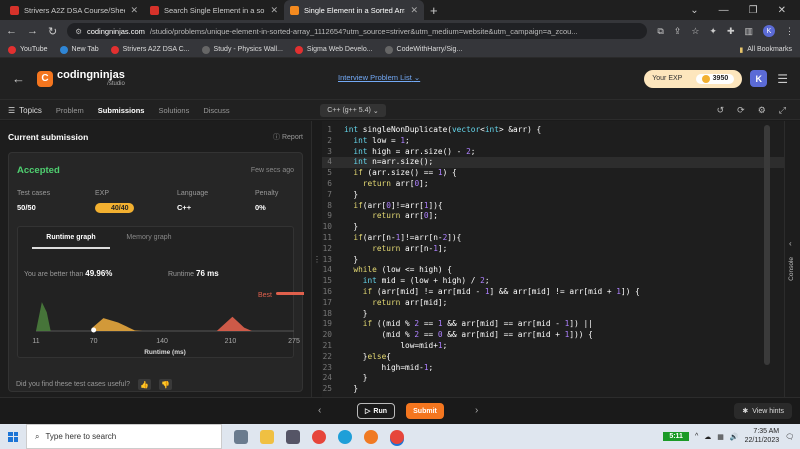 The width and height of the screenshot is (800, 449). Describe the element at coordinates (425, 411) in the screenshot. I see `submit-button: Submit` at that location.